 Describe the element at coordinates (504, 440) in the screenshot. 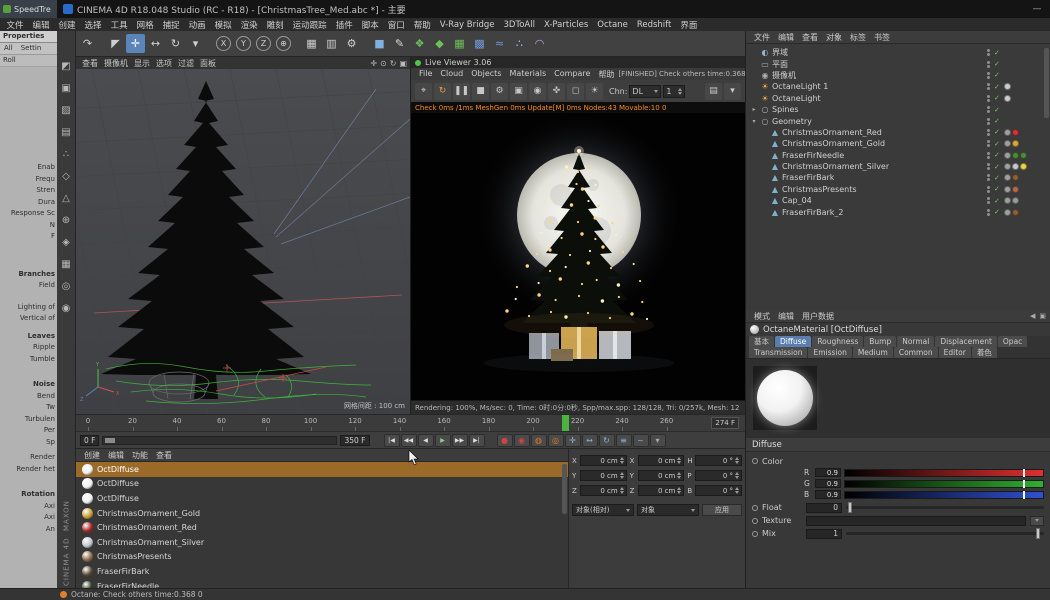

I see `record-keyframe-button: ●` at that location.